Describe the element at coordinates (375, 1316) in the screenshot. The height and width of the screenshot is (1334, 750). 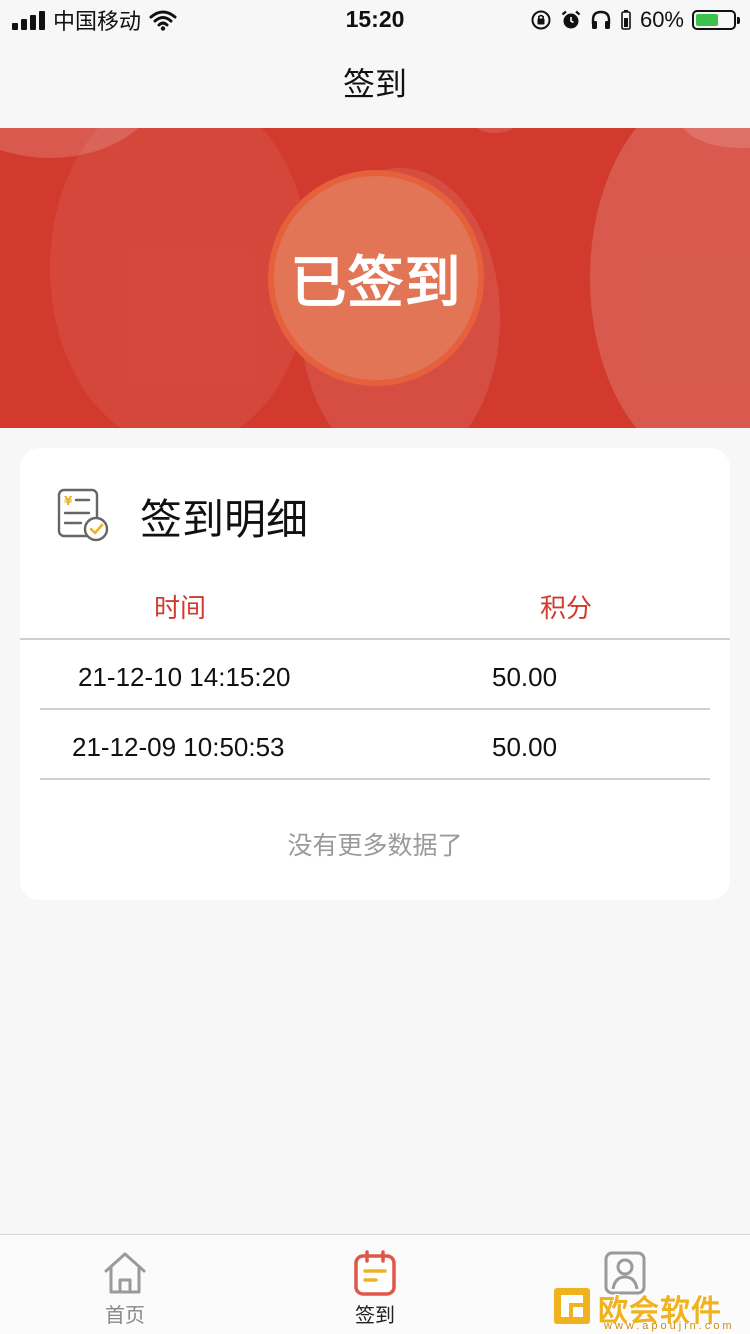
I see `tab-checkin-label: 签到` at that location.